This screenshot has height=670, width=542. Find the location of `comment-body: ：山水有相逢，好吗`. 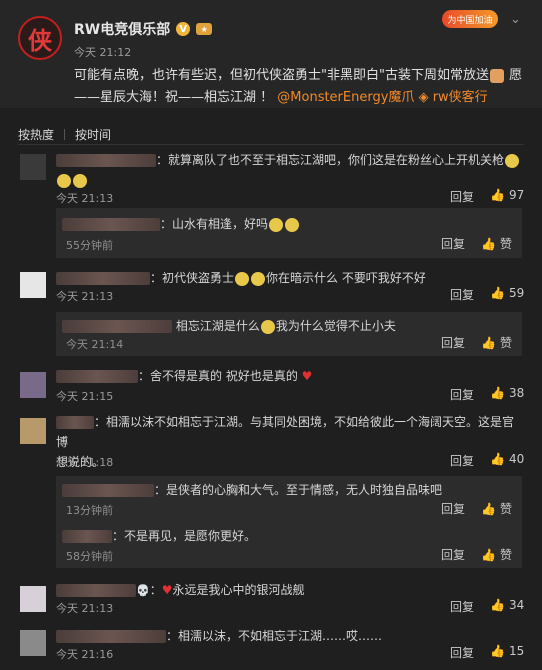

comment-body: ：山水有相逢，好吗 is located at coordinates (214, 224).